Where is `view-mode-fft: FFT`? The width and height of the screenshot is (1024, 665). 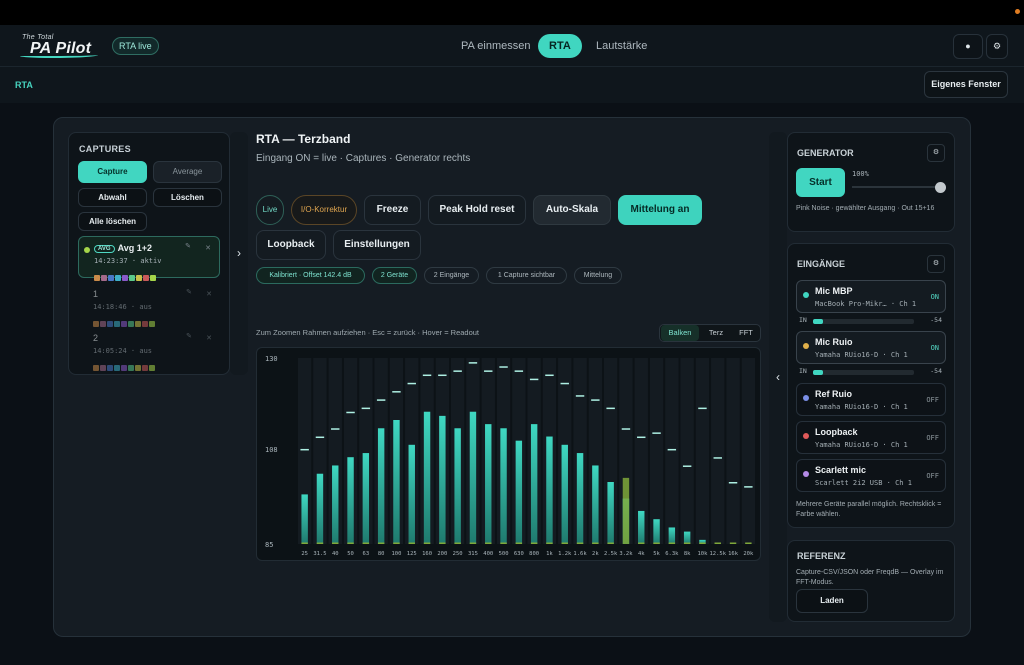 view-mode-fft: FFT is located at coordinates (746, 333).